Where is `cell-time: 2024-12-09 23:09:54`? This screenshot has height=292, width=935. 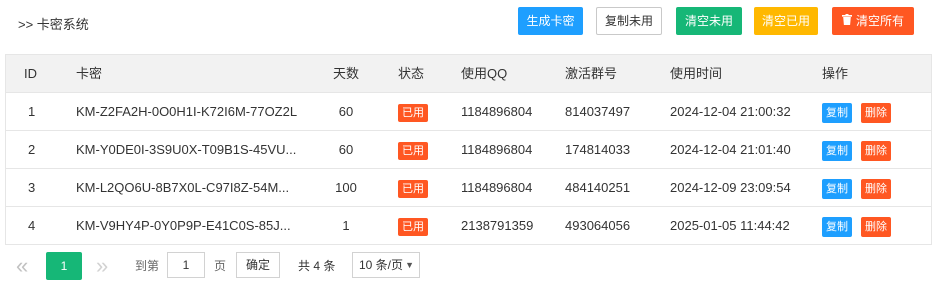 cell-time: 2024-12-09 23:09:54 is located at coordinates (730, 187).